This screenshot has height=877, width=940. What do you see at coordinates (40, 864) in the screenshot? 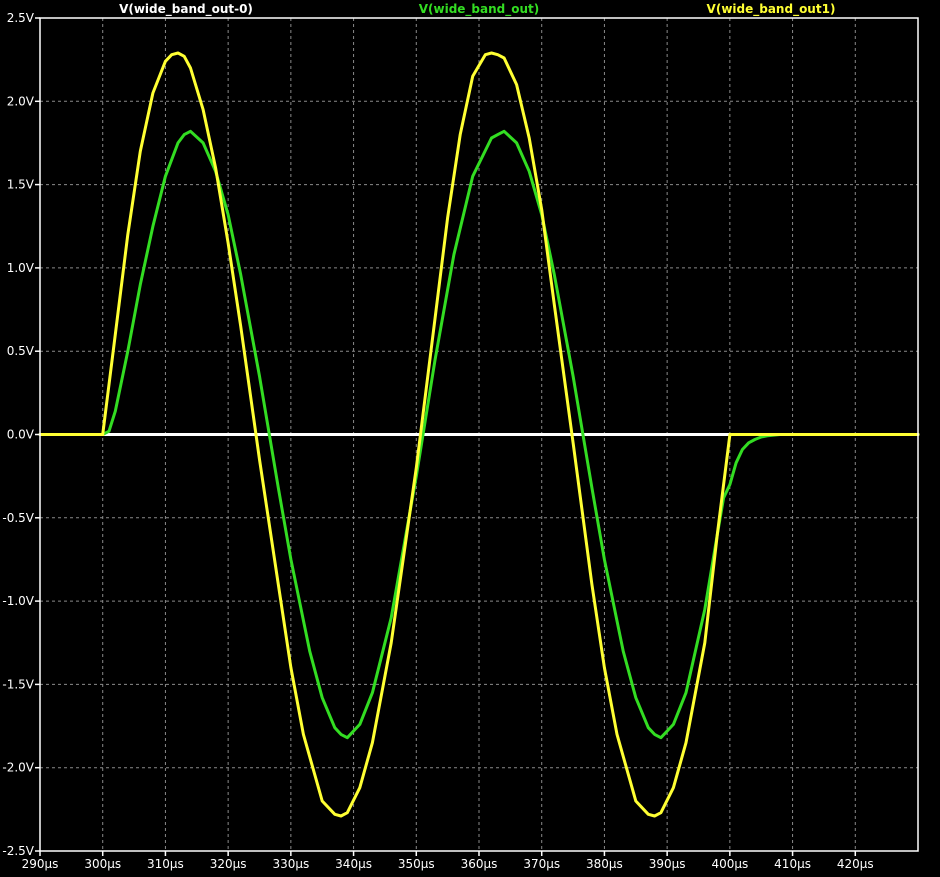
I see `x-tick-label: 290µs` at bounding box center [40, 864].